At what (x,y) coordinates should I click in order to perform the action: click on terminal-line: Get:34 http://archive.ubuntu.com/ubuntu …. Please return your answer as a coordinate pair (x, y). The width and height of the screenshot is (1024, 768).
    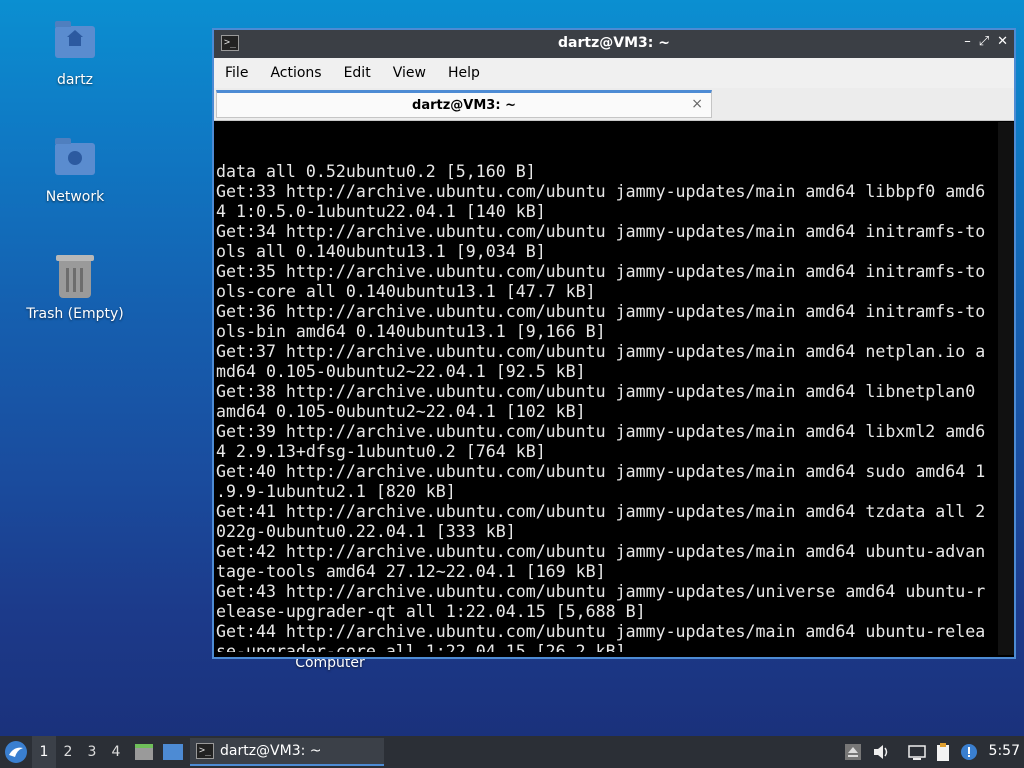
    Looking at the image, I should click on (601, 231).